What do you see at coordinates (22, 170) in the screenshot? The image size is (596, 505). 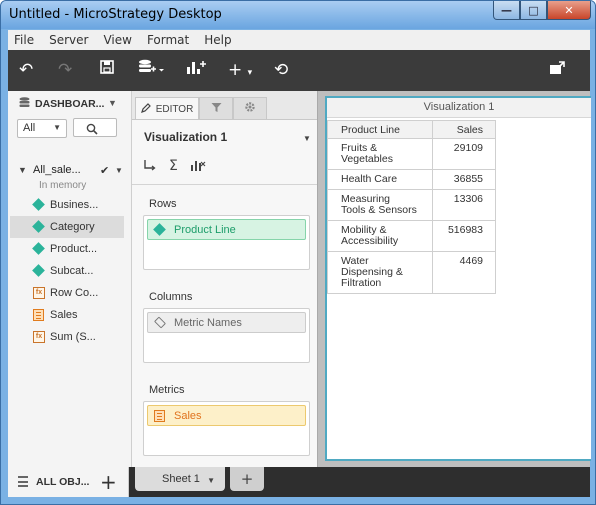 I see `expand-caret-icon: ▼` at bounding box center [22, 170].